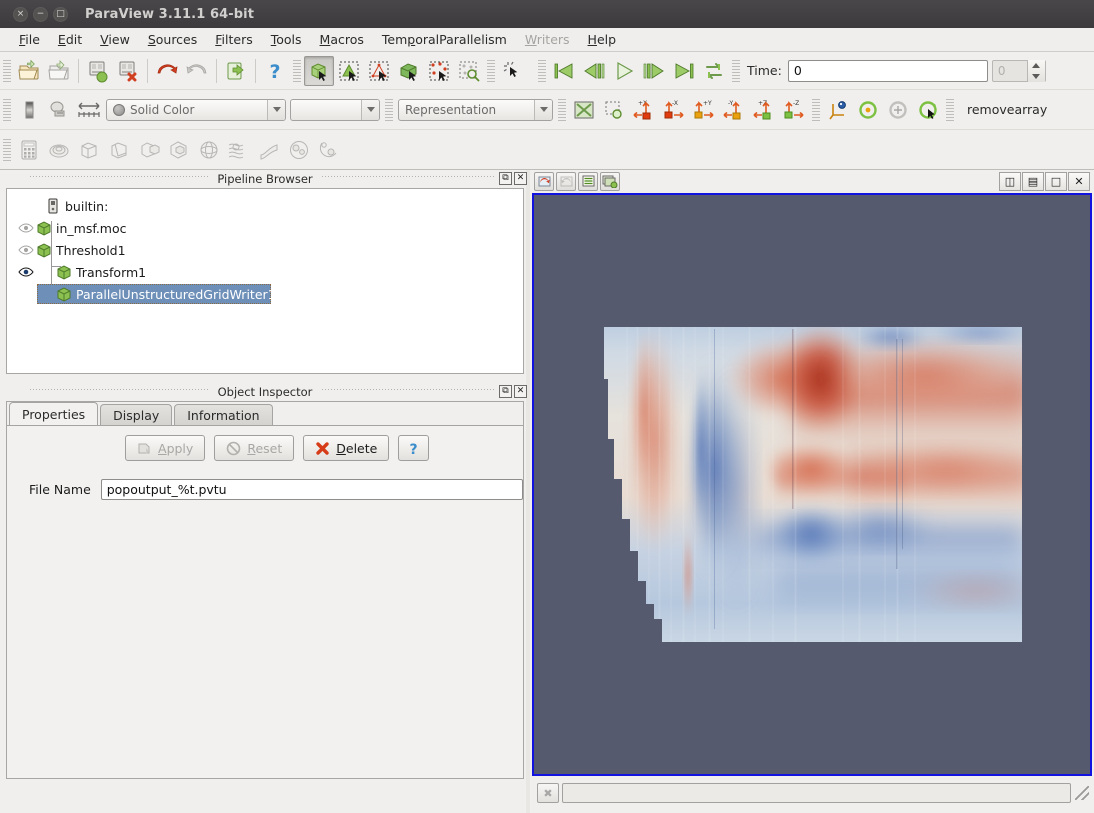  What do you see at coordinates (624, 71) in the screenshot?
I see `play-icon` at bounding box center [624, 71].